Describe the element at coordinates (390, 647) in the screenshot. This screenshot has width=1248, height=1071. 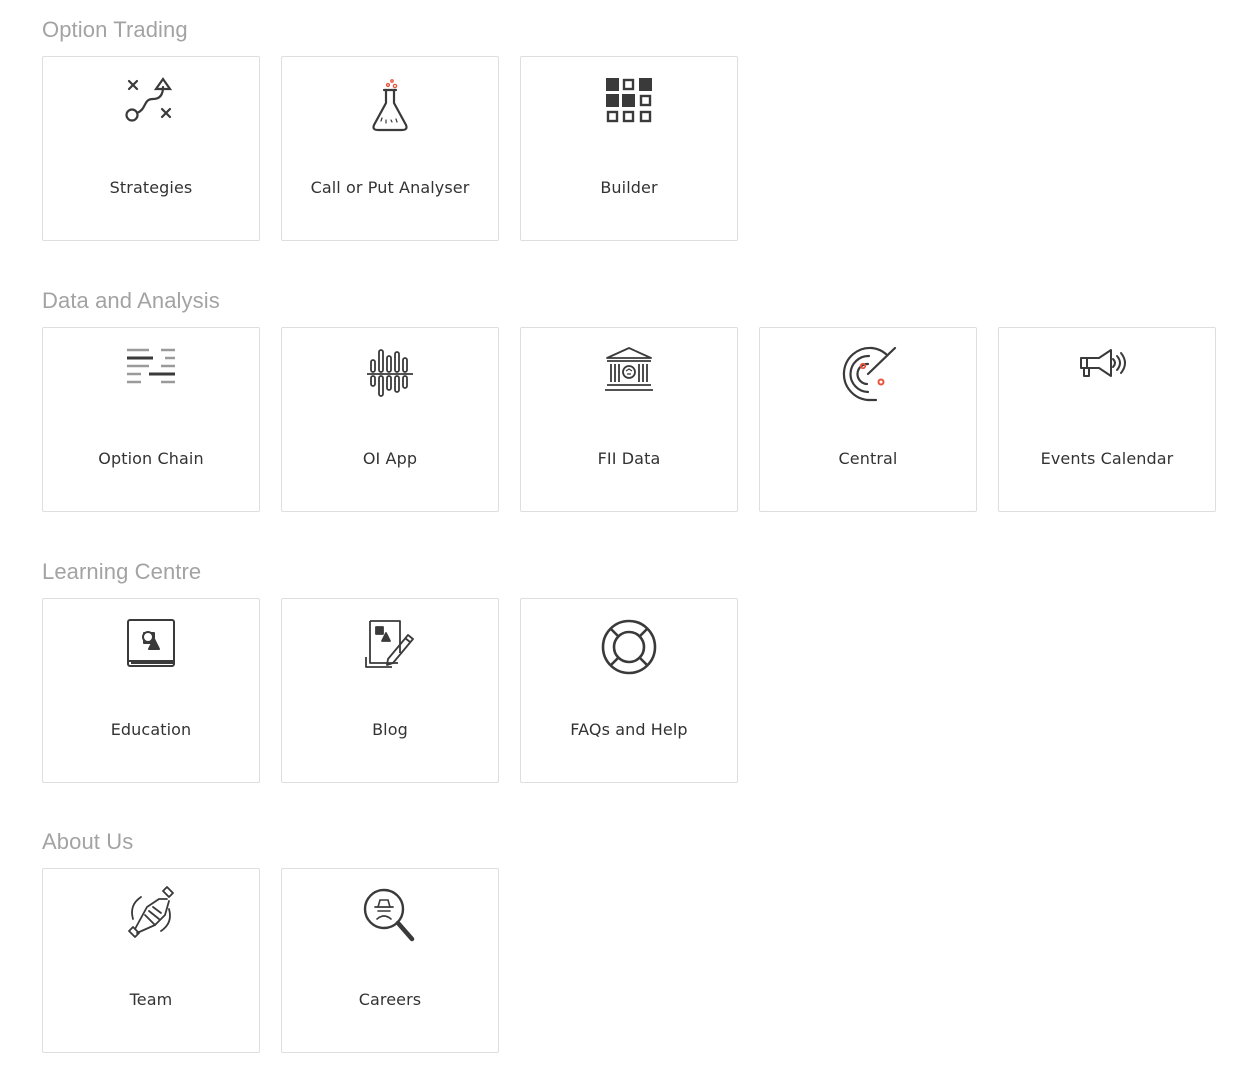
I see `pencil-paper-icon` at that location.